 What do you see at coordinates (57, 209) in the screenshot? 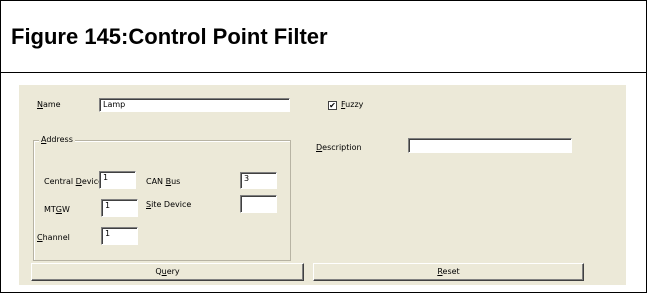
I see `mtgw-label: MTGW` at bounding box center [57, 209].